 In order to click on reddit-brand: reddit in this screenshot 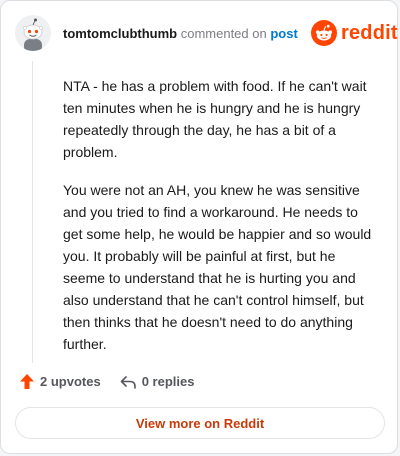, I will do `click(354, 33)`.